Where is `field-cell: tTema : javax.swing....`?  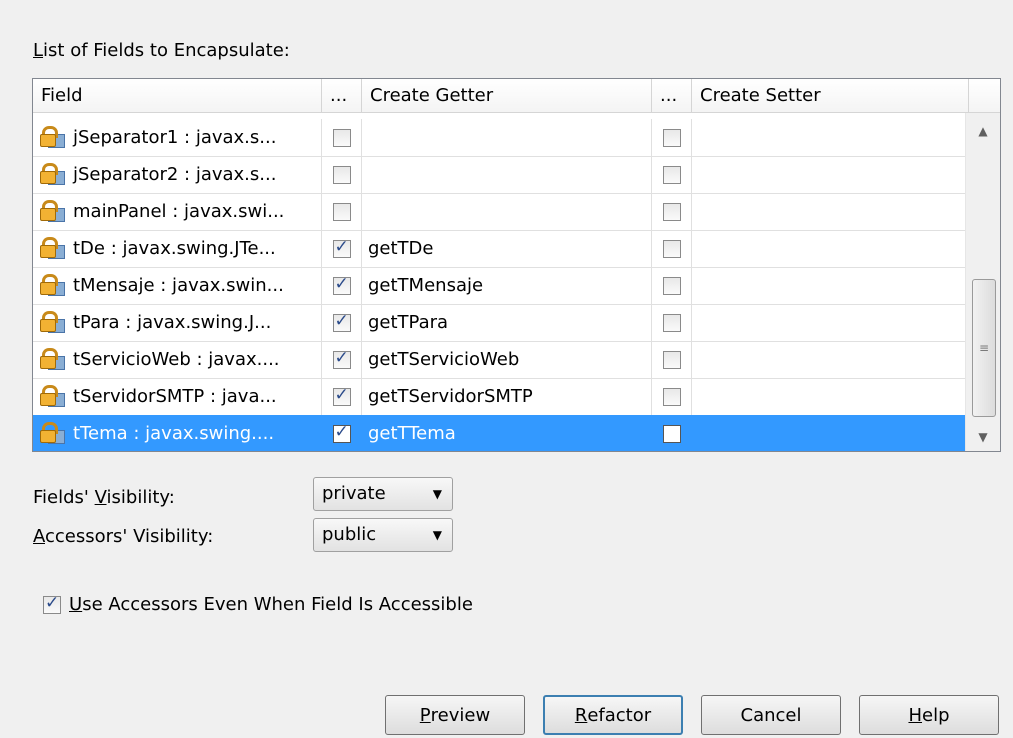 field-cell: tTema : javax.swing.... is located at coordinates (177, 433).